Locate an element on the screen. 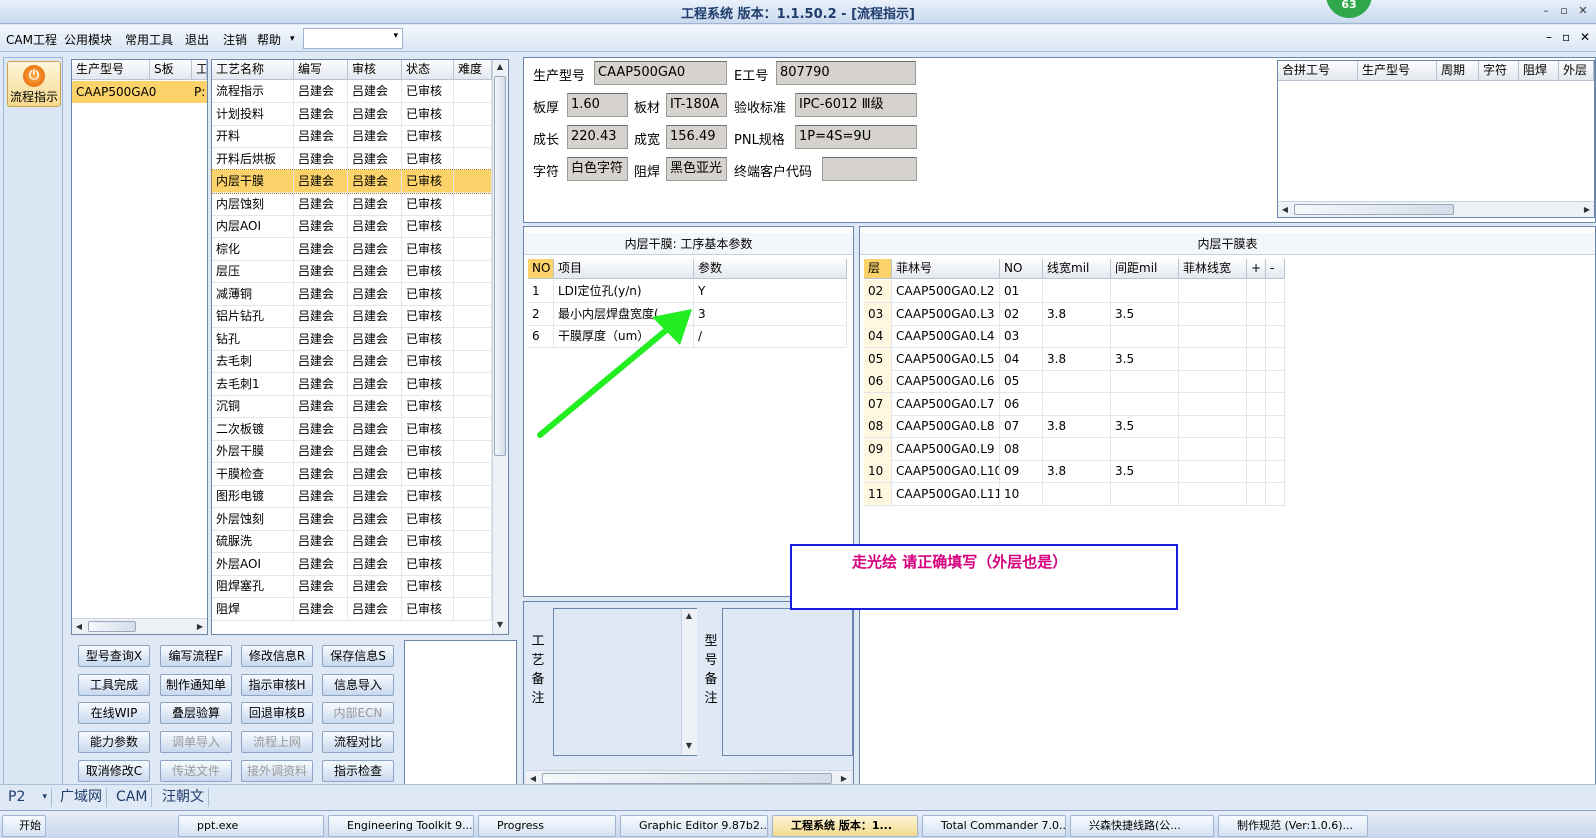 The width and height of the screenshot is (1596, 838). menu-tools: 常用工具 is located at coordinates (149, 39).